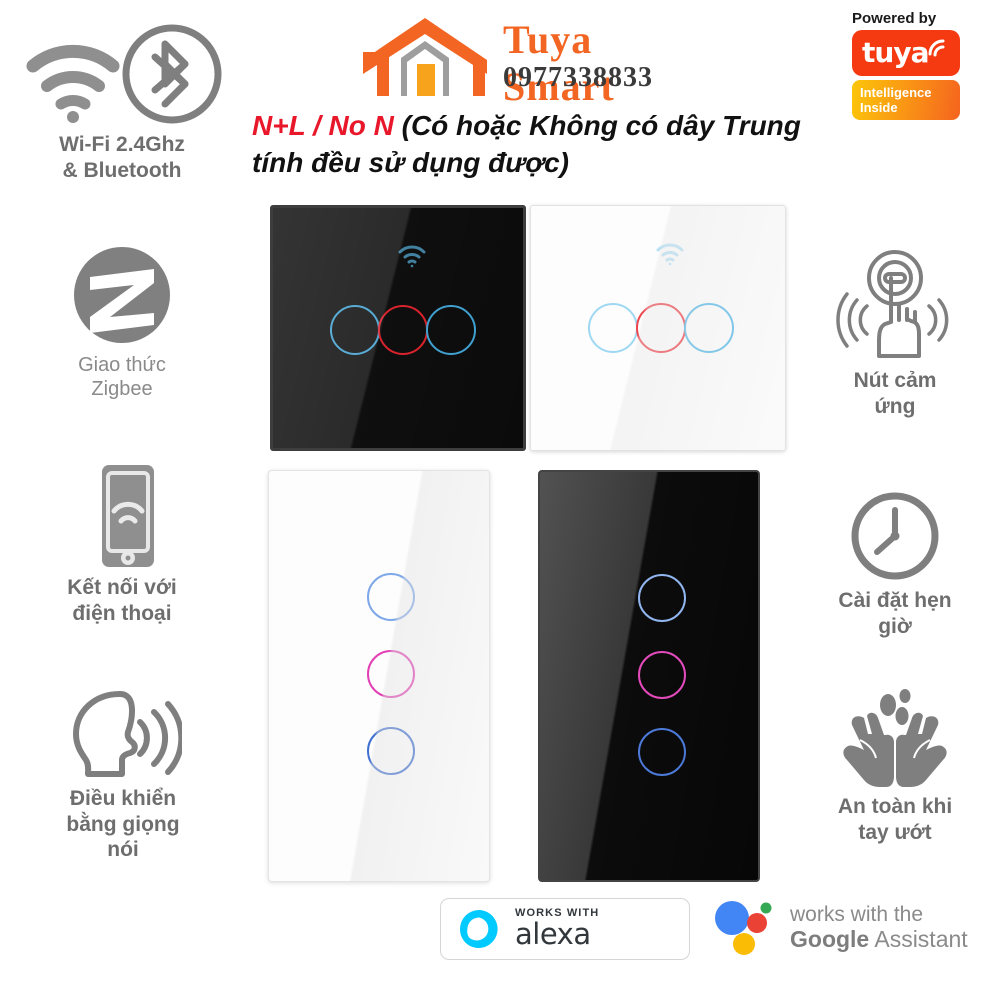 This screenshot has height=1000, width=1000. I want to click on feature-zigbee: Giao thức Zigbee, so click(122, 322).